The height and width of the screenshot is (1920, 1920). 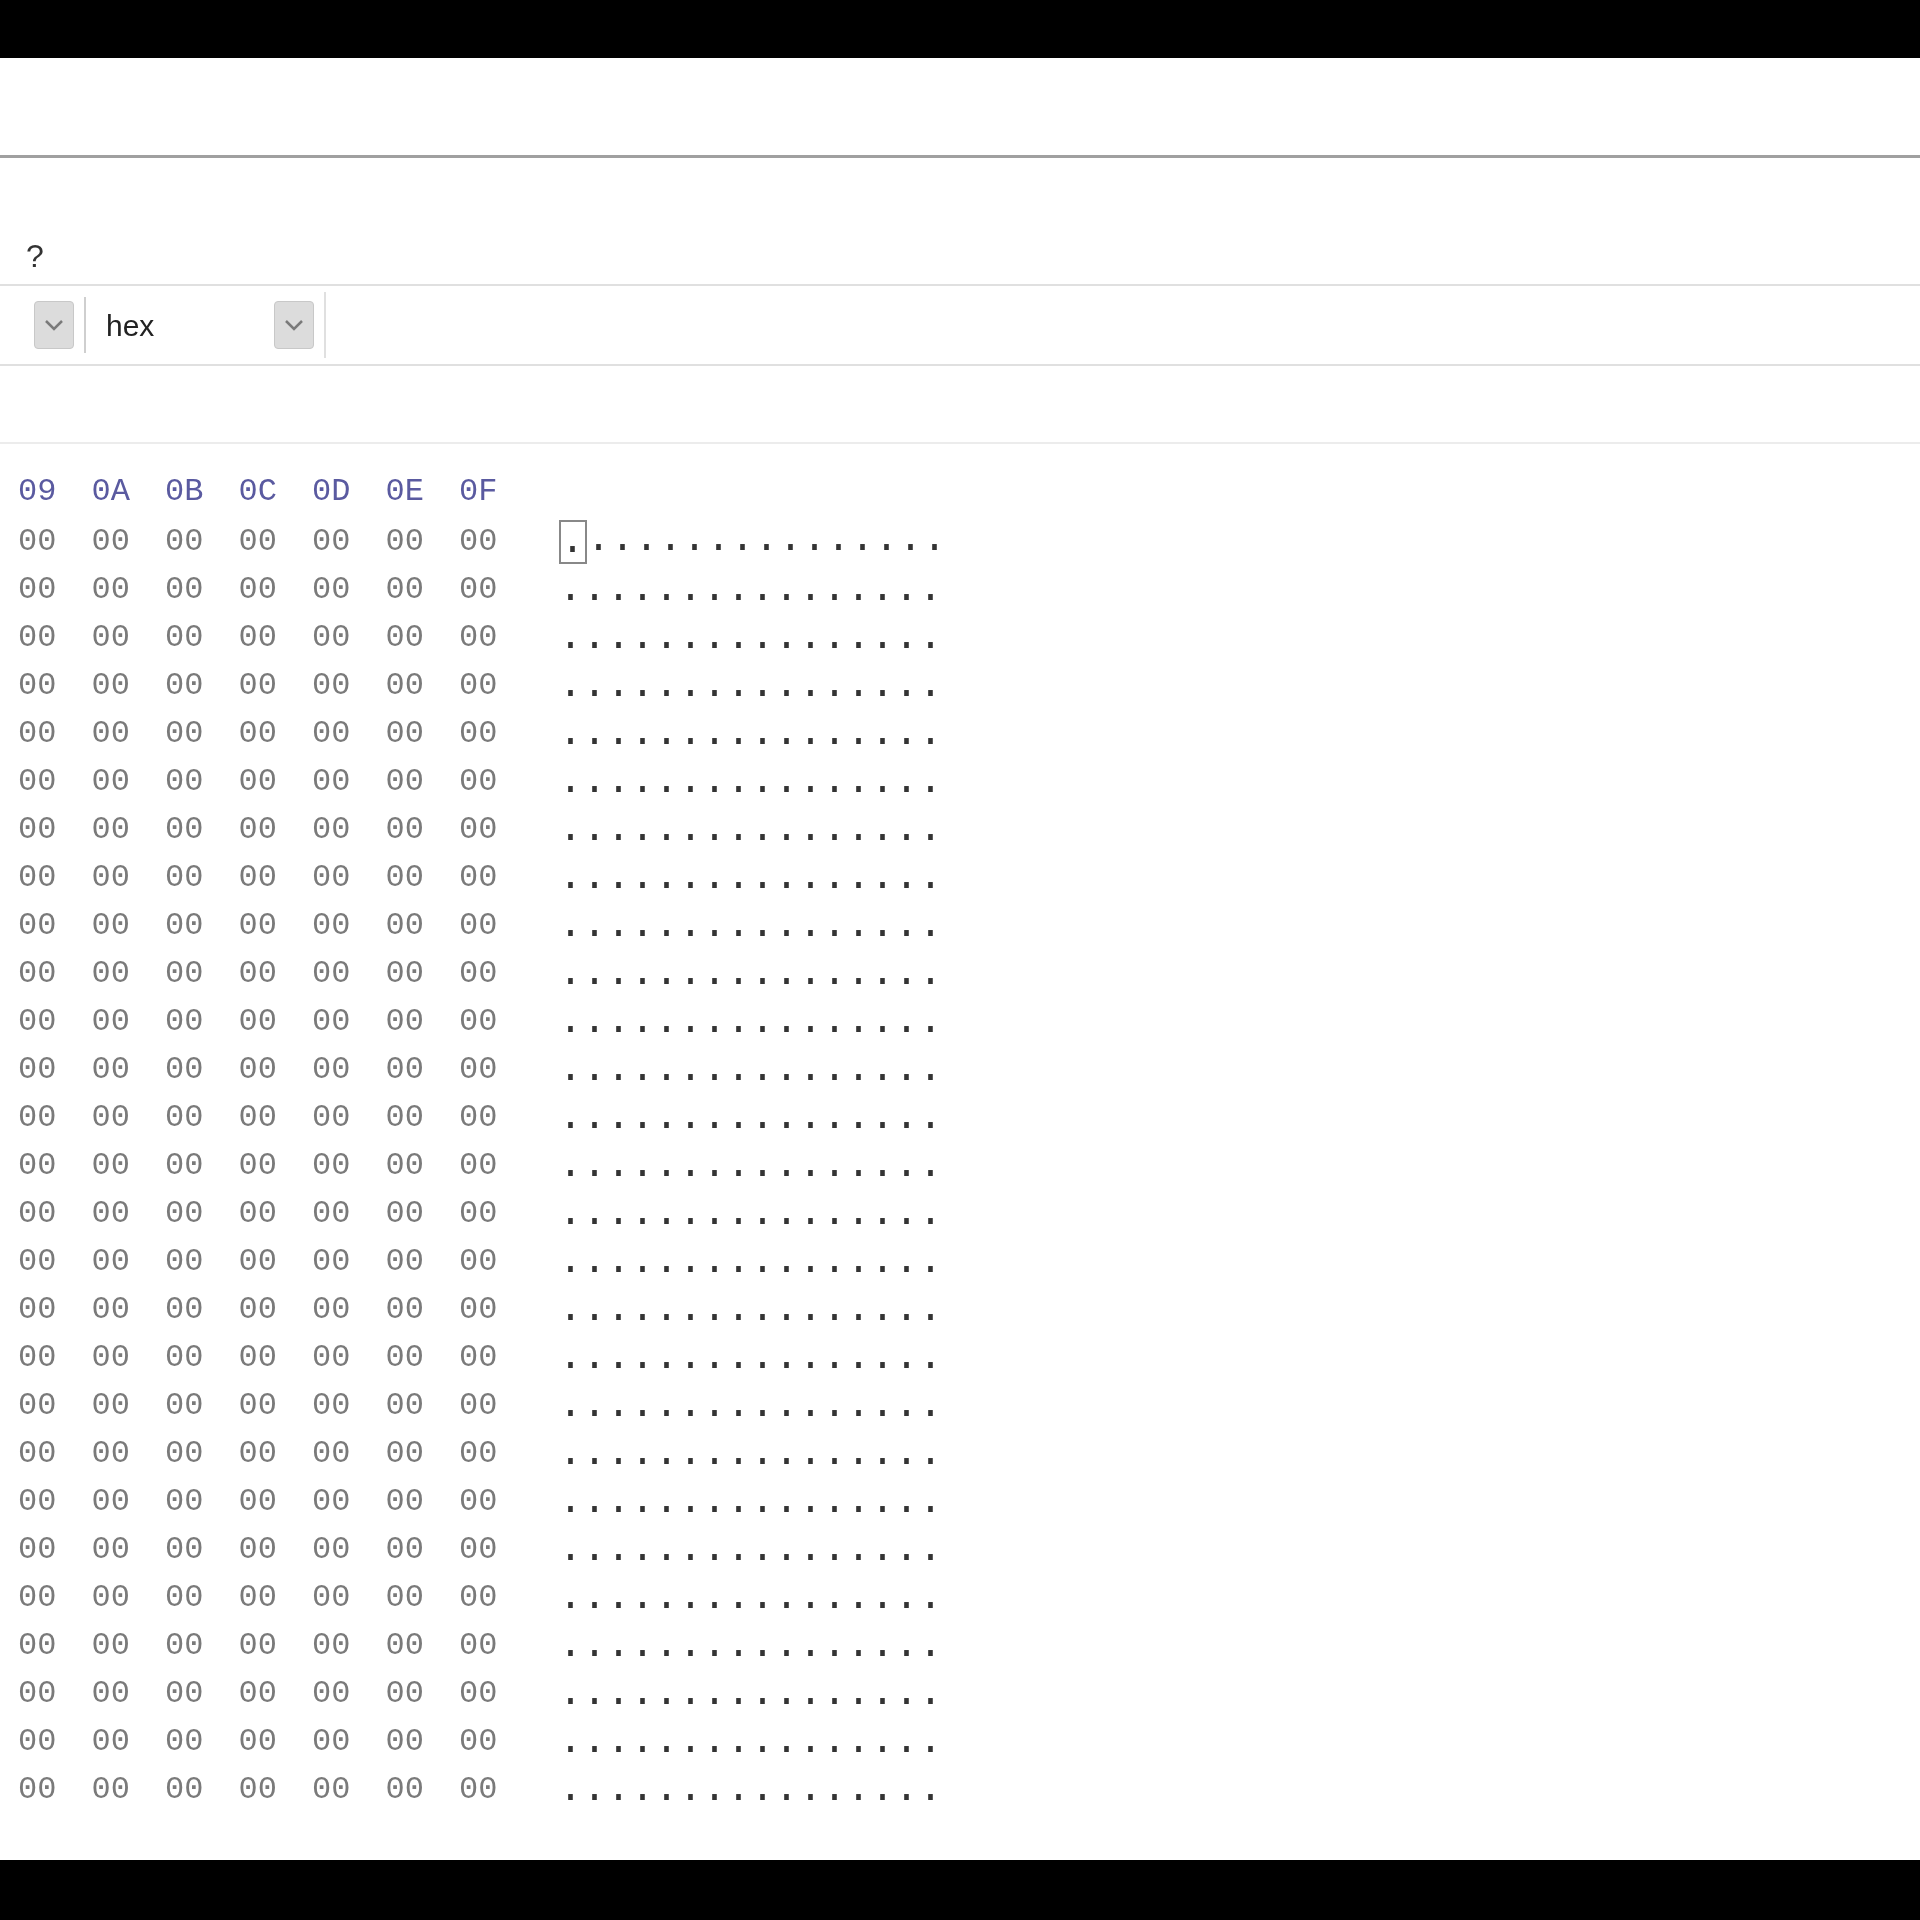 I want to click on column-header: 0E, so click(x=405, y=492).